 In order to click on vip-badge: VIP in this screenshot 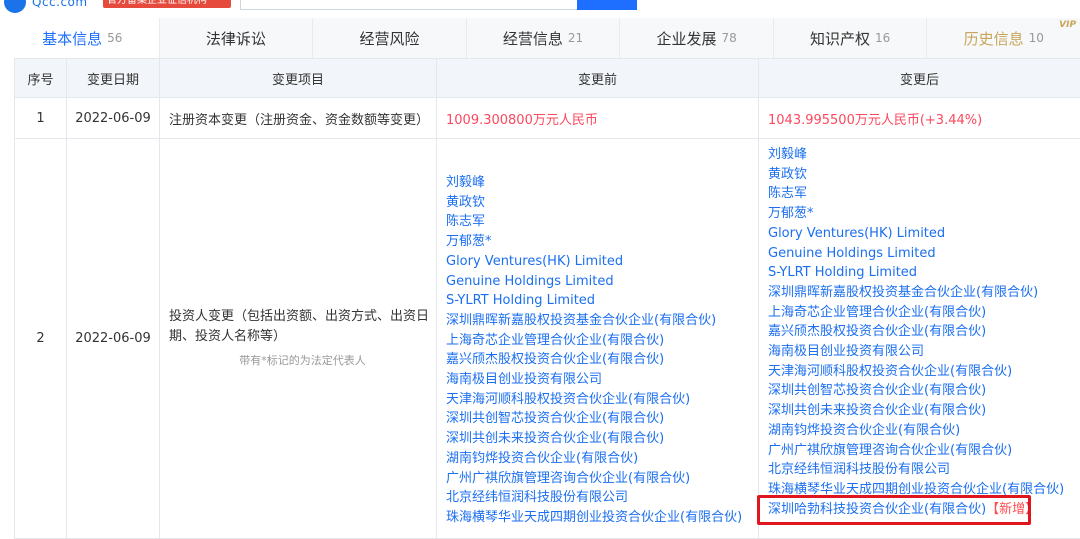, I will do `click(1067, 25)`.